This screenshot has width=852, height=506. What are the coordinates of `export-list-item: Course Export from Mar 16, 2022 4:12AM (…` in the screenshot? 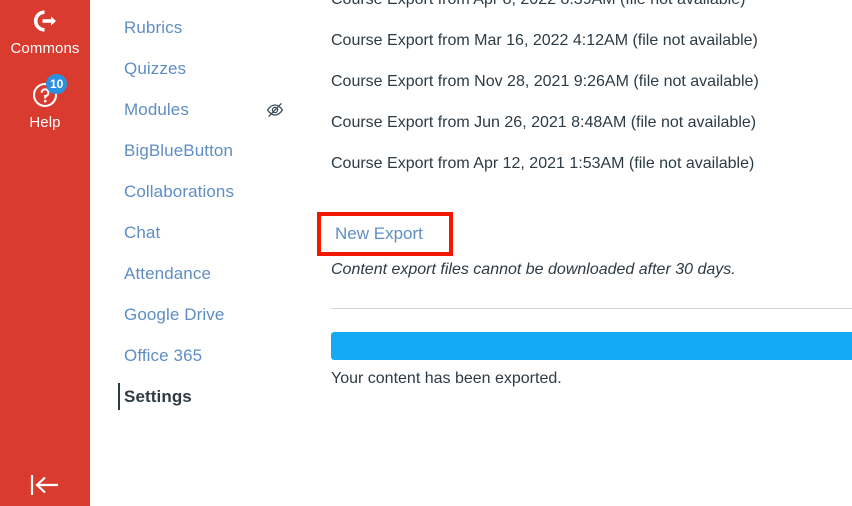 It's located at (544, 40).